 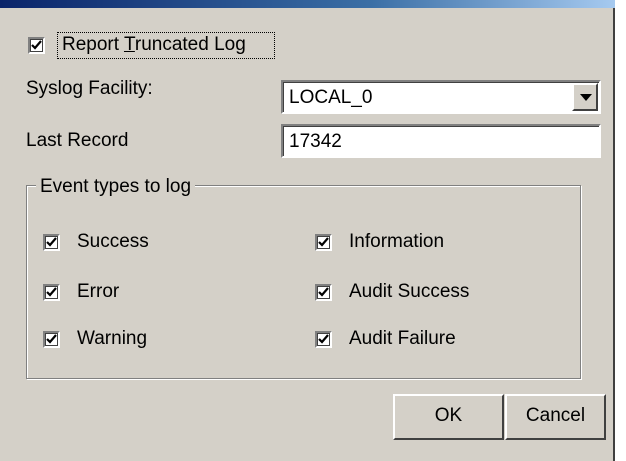 I want to click on cancel-button: Cancel, so click(x=555, y=417).